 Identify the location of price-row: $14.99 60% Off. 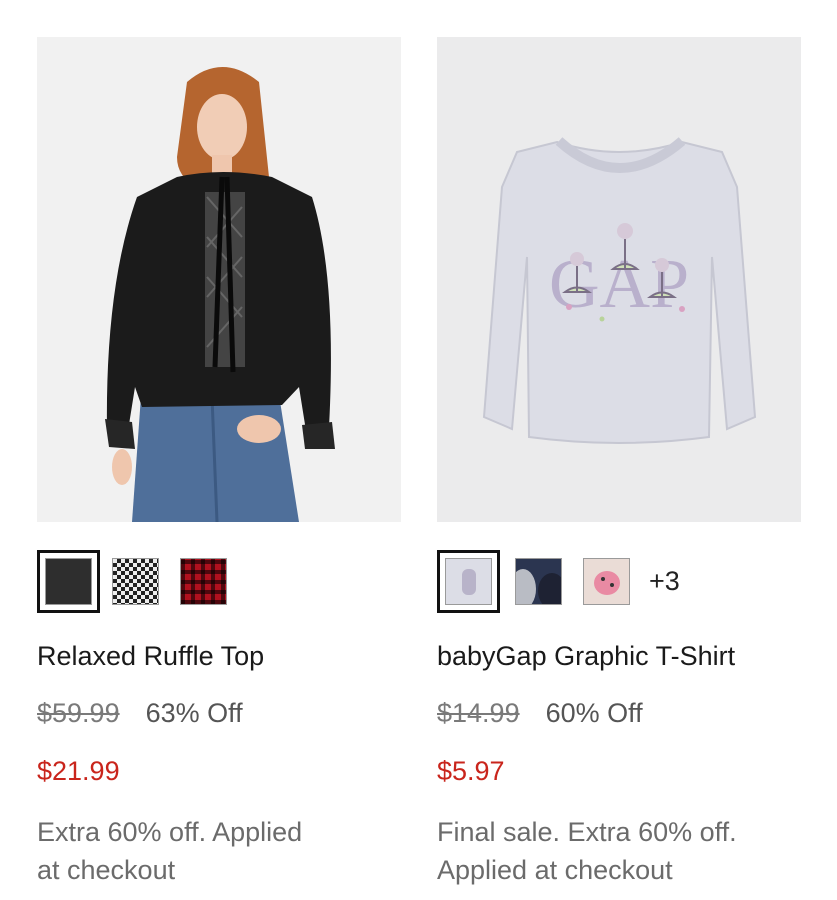
(540, 713).